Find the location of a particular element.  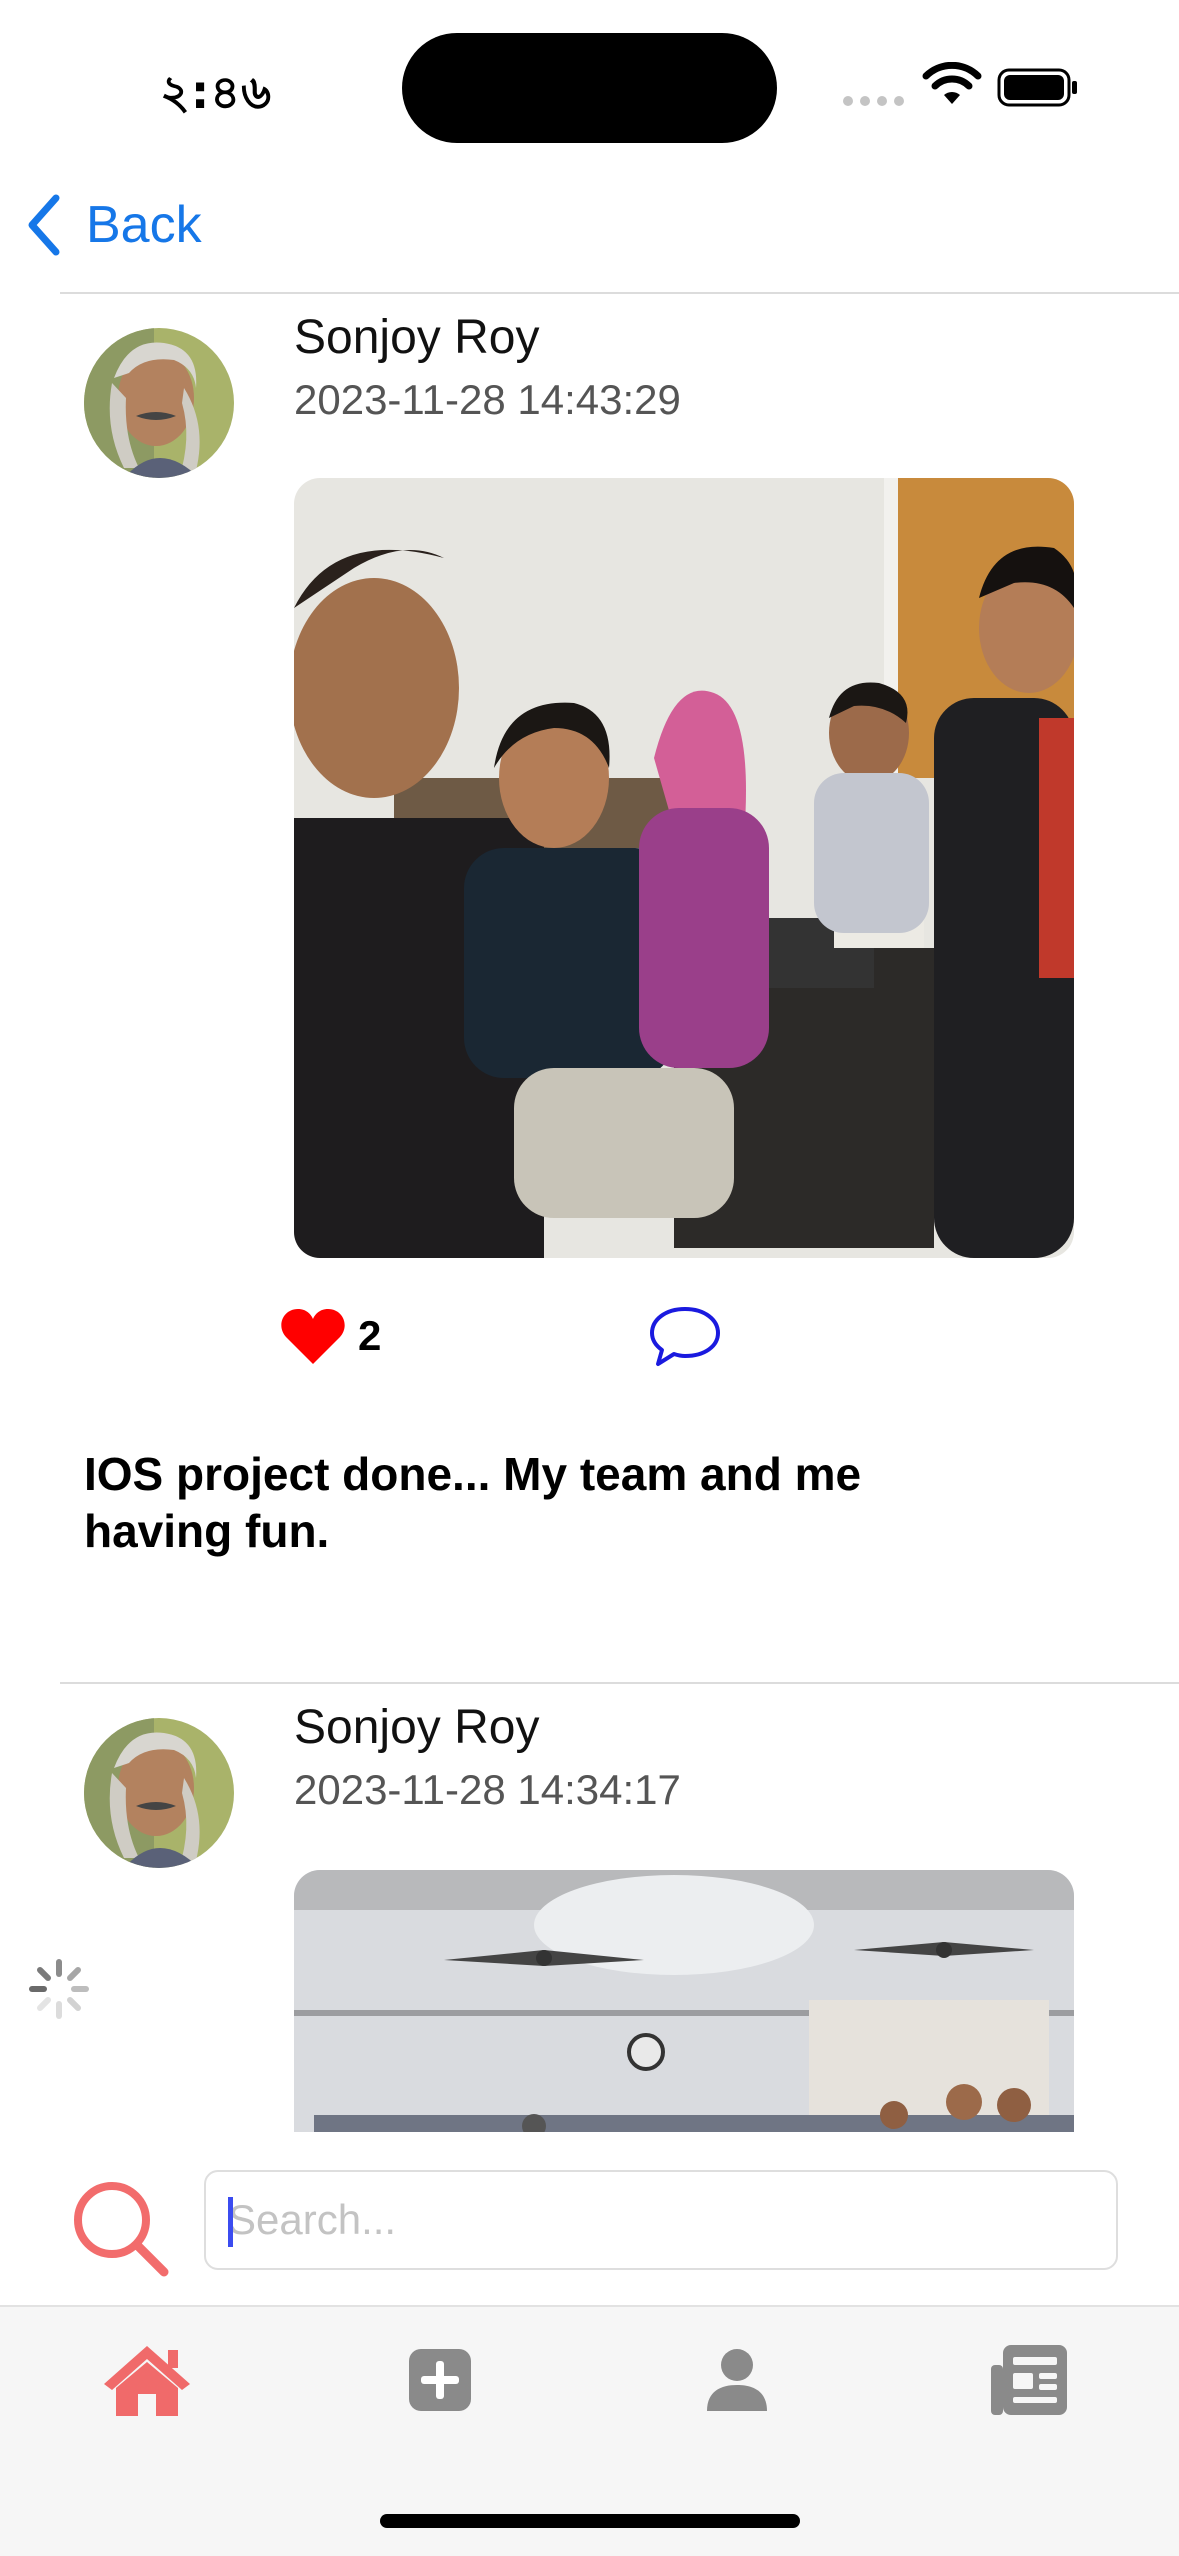

post-photo is located at coordinates (684, 2001).